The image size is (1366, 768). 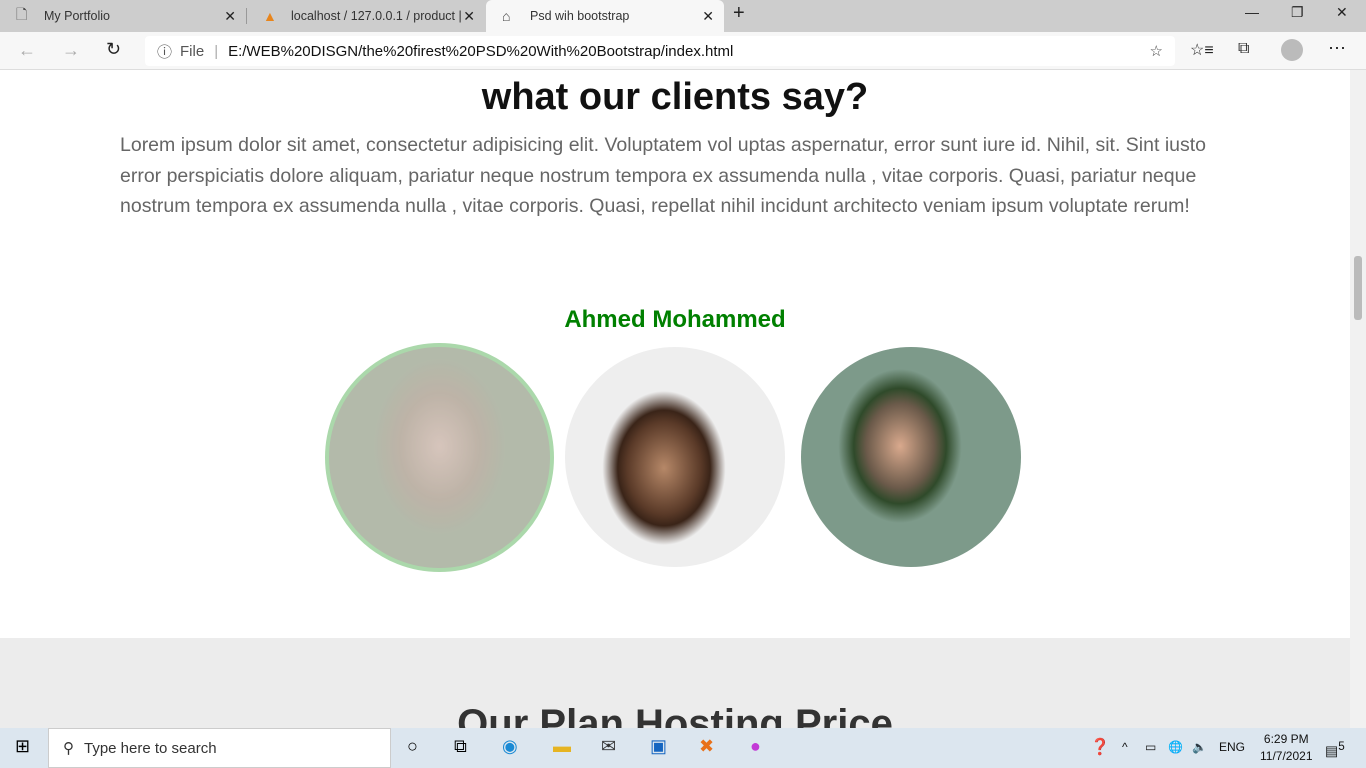 I want to click on pricing-heading: Our Plan Hosting Price, so click(x=675, y=715).